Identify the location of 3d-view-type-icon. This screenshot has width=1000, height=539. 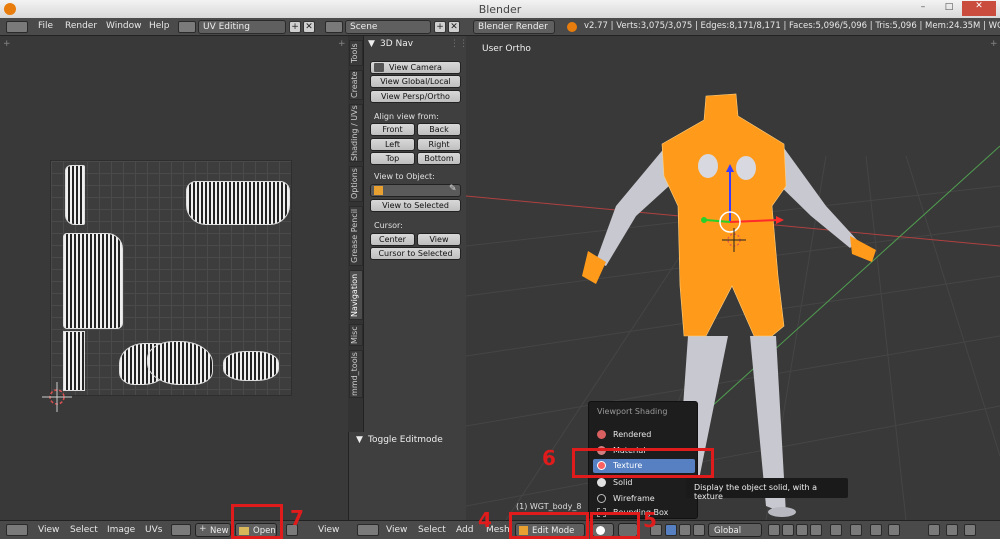
(368, 530).